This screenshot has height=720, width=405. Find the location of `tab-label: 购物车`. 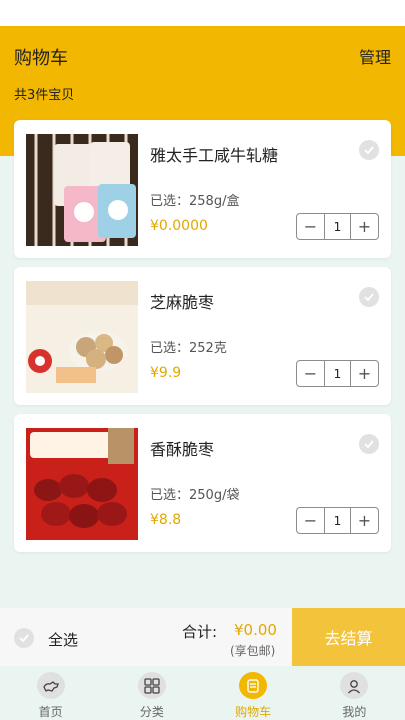

tab-label: 购物车 is located at coordinates (253, 712).